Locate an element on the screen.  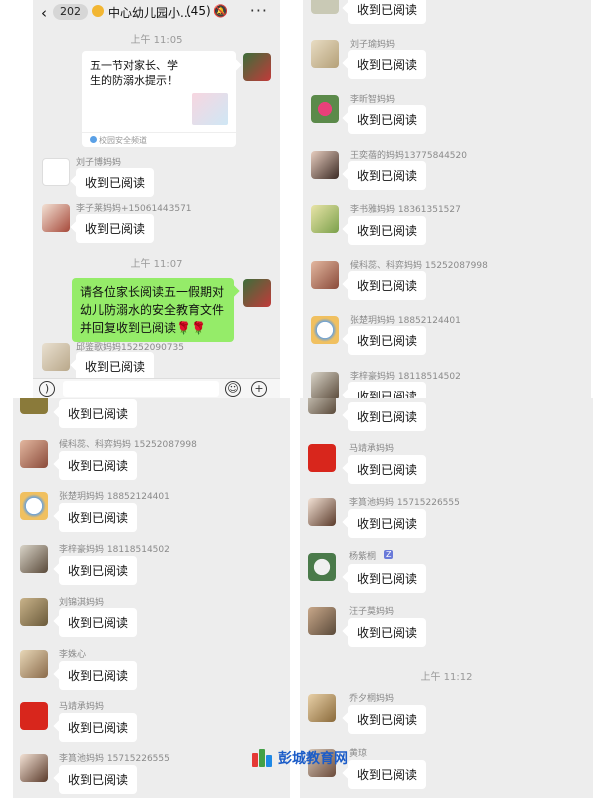
message-input is located at coordinates (141, 389).